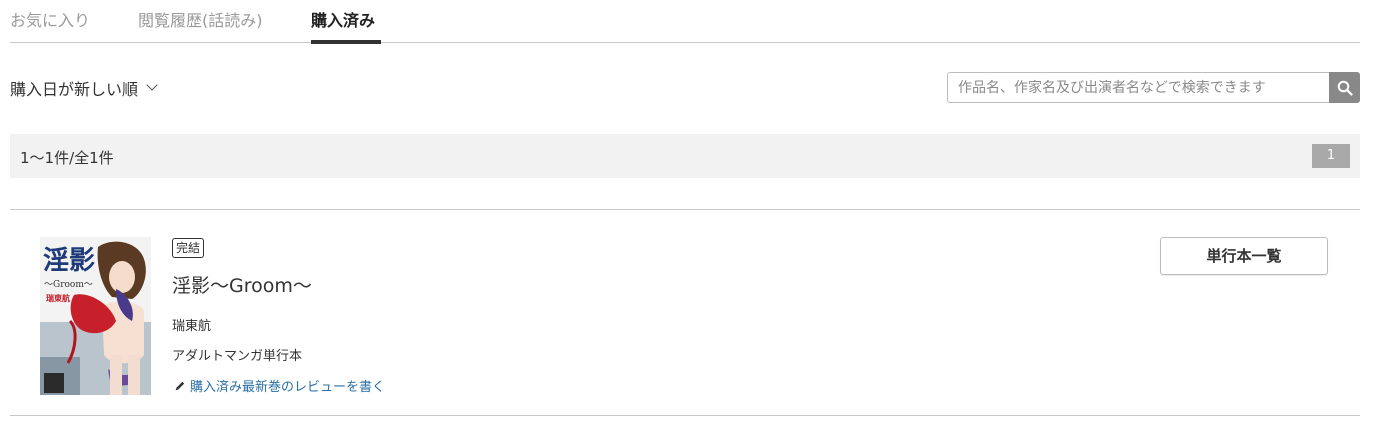  What do you see at coordinates (1138, 87) in the screenshot?
I see `search-input` at bounding box center [1138, 87].